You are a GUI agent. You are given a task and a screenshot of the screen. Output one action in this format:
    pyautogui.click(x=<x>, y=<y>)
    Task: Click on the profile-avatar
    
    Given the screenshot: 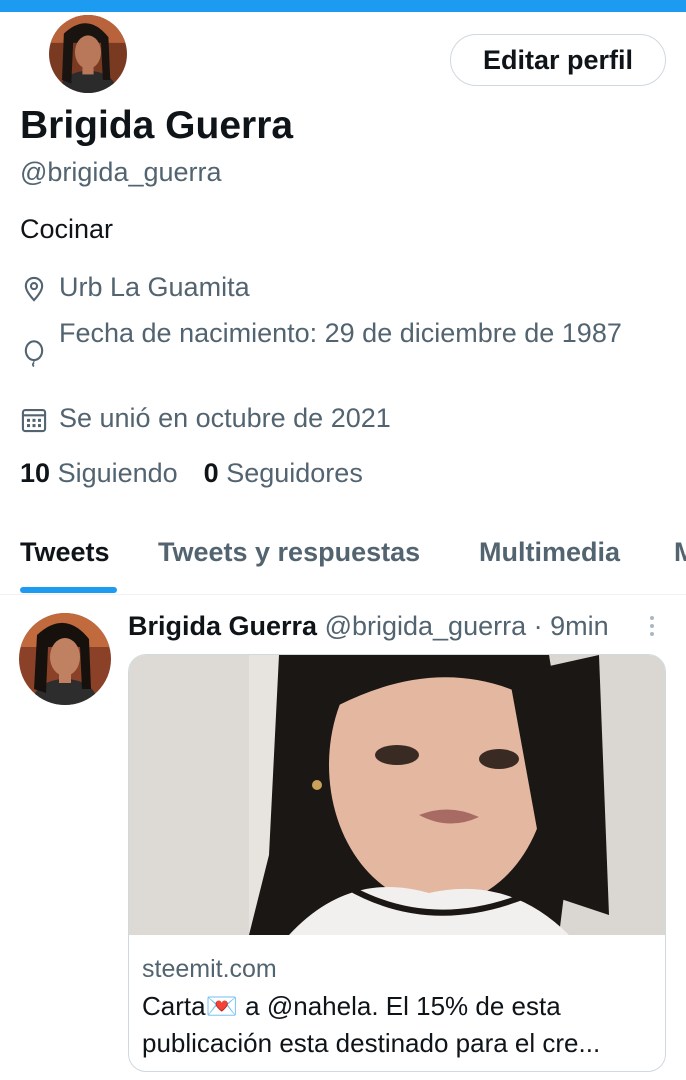 What is the action you would take?
    pyautogui.click(x=88, y=54)
    